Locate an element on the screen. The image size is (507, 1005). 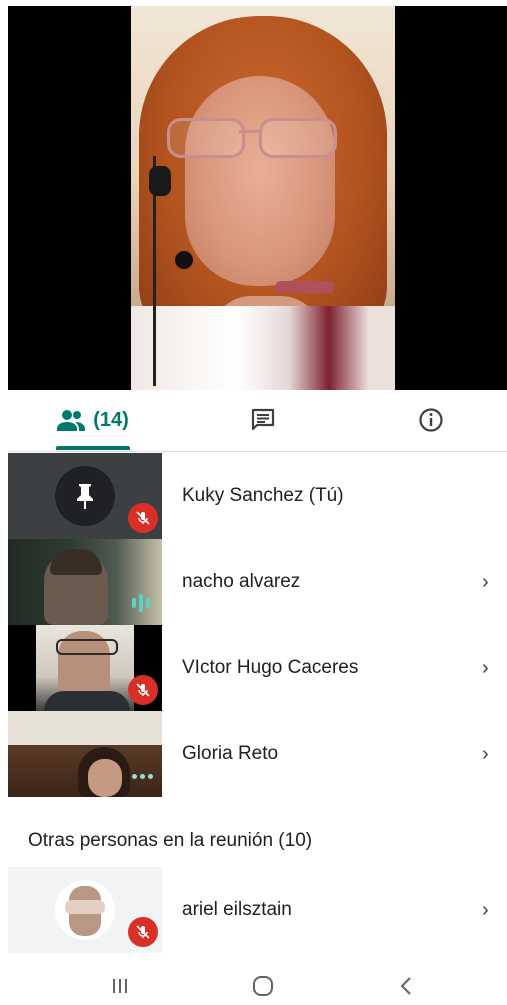
pin-icon is located at coordinates (85, 496).